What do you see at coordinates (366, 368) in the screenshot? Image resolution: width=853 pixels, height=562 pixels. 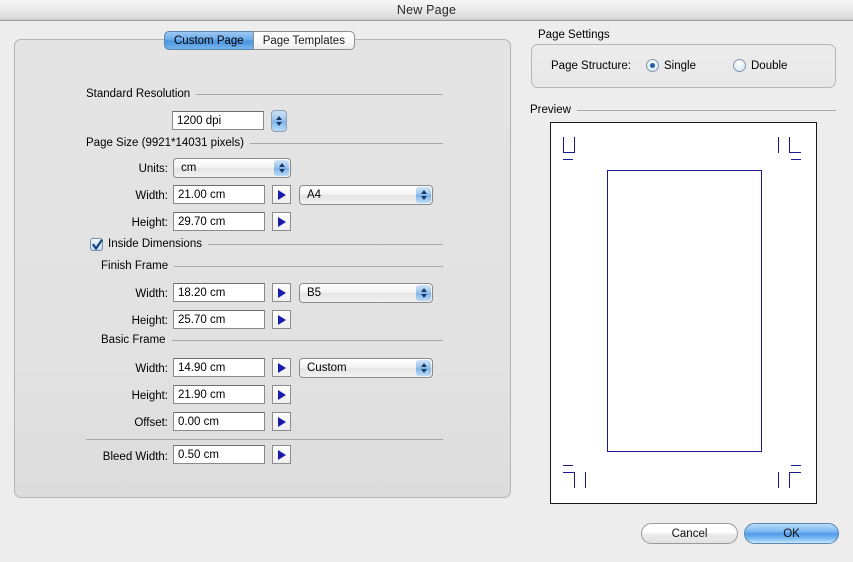 I see `basic-frame-preset-select: Custom` at bounding box center [366, 368].